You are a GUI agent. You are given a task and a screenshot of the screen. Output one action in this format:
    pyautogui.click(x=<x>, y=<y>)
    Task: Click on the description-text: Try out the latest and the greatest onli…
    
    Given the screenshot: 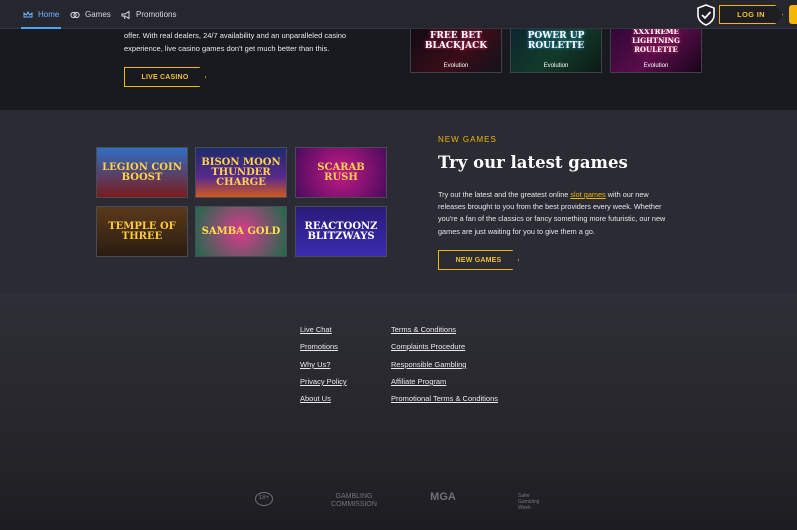 What is the action you would take?
    pyautogui.click(x=504, y=194)
    